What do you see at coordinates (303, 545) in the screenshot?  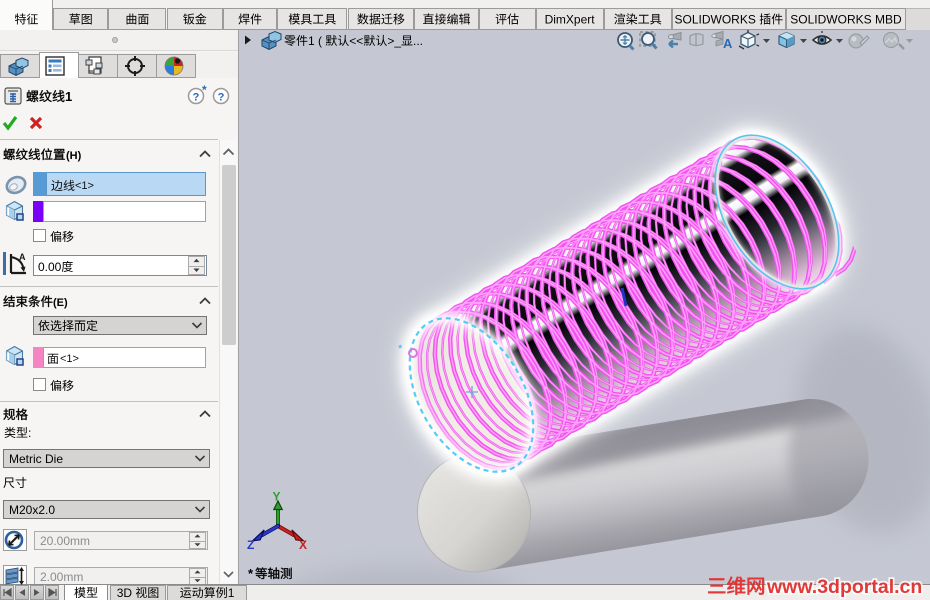 I see `svg-text: X` at bounding box center [303, 545].